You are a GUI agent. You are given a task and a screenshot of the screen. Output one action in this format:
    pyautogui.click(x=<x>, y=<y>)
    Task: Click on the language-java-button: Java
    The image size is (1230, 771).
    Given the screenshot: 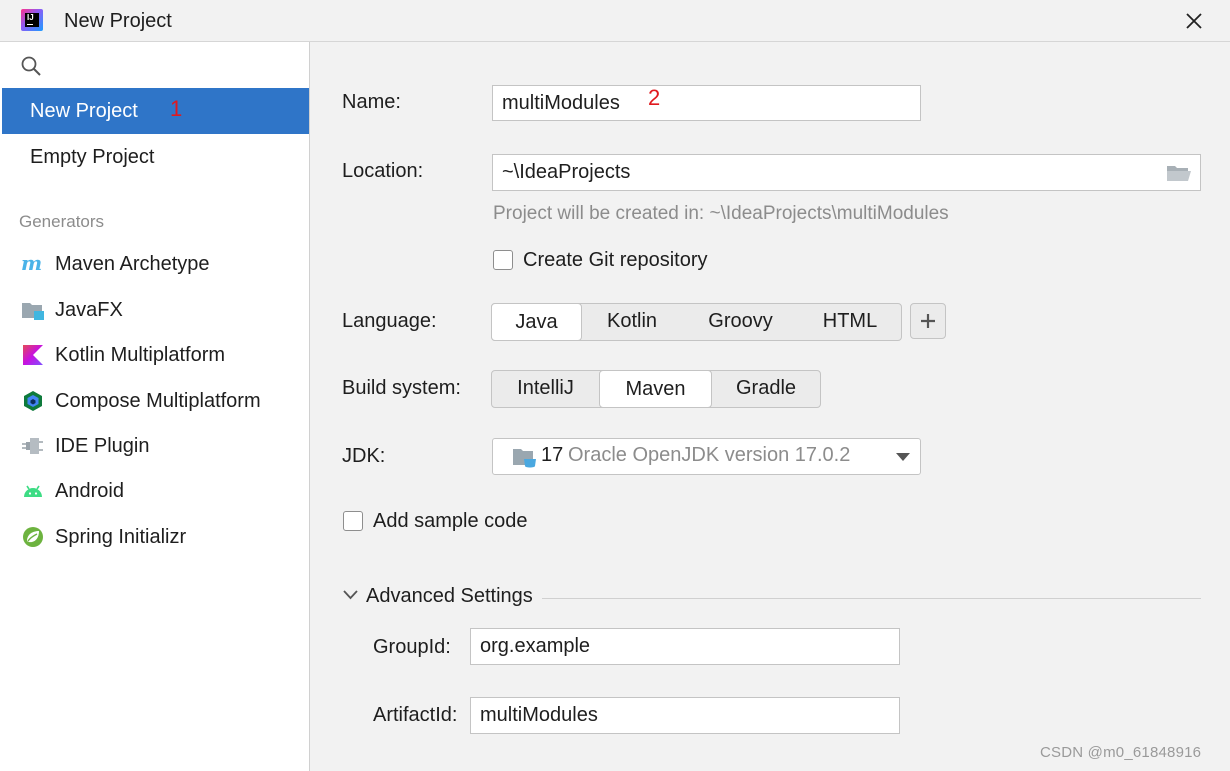 What is the action you would take?
    pyautogui.click(x=536, y=322)
    